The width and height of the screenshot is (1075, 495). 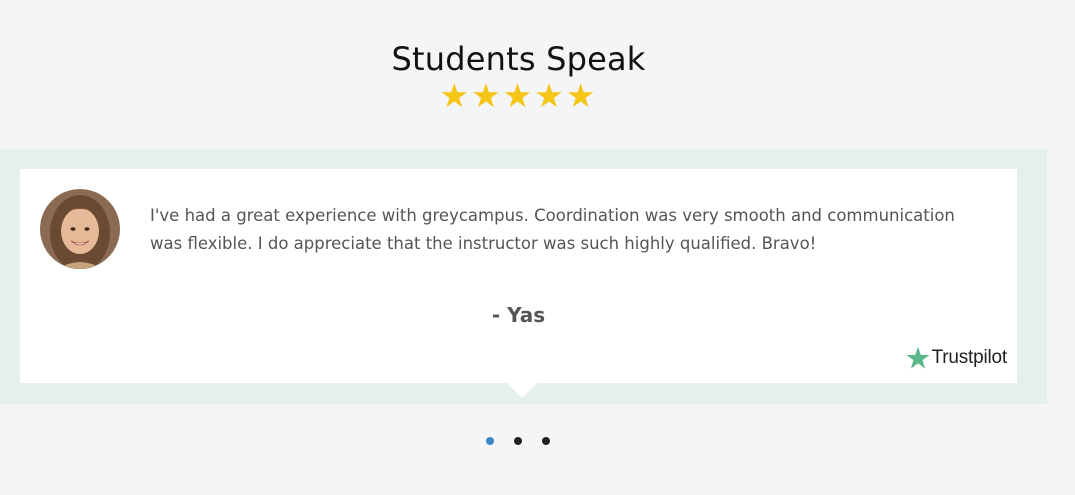 What do you see at coordinates (522, 390) in the screenshot?
I see `card-pointer` at bounding box center [522, 390].